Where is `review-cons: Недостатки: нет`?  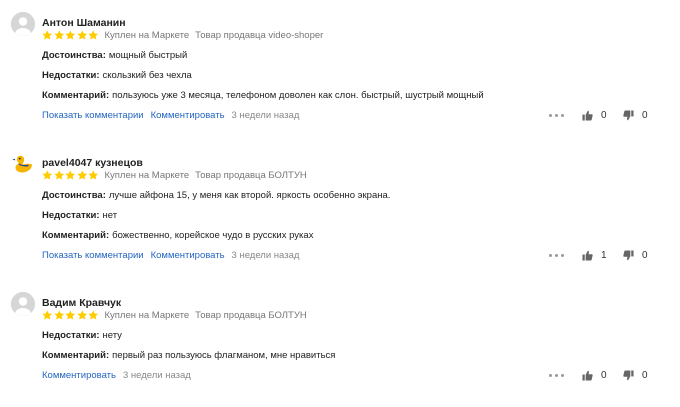 review-cons: Недостатки: нет is located at coordinates (79, 215).